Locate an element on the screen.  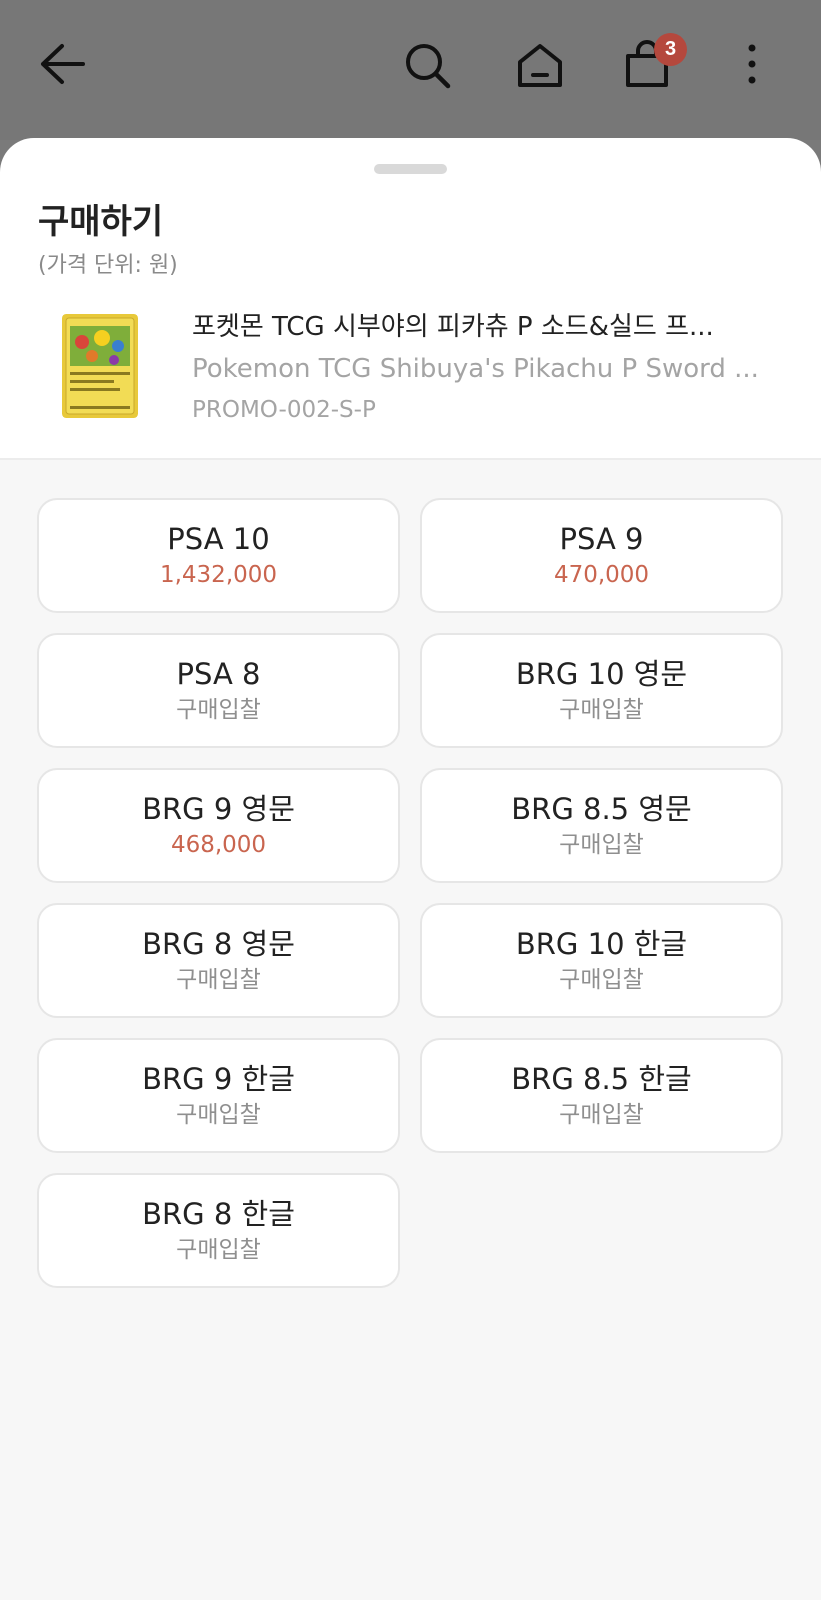
grade-option-button: BRG 8.5 영문구매입찰 is located at coordinates (601, 825).